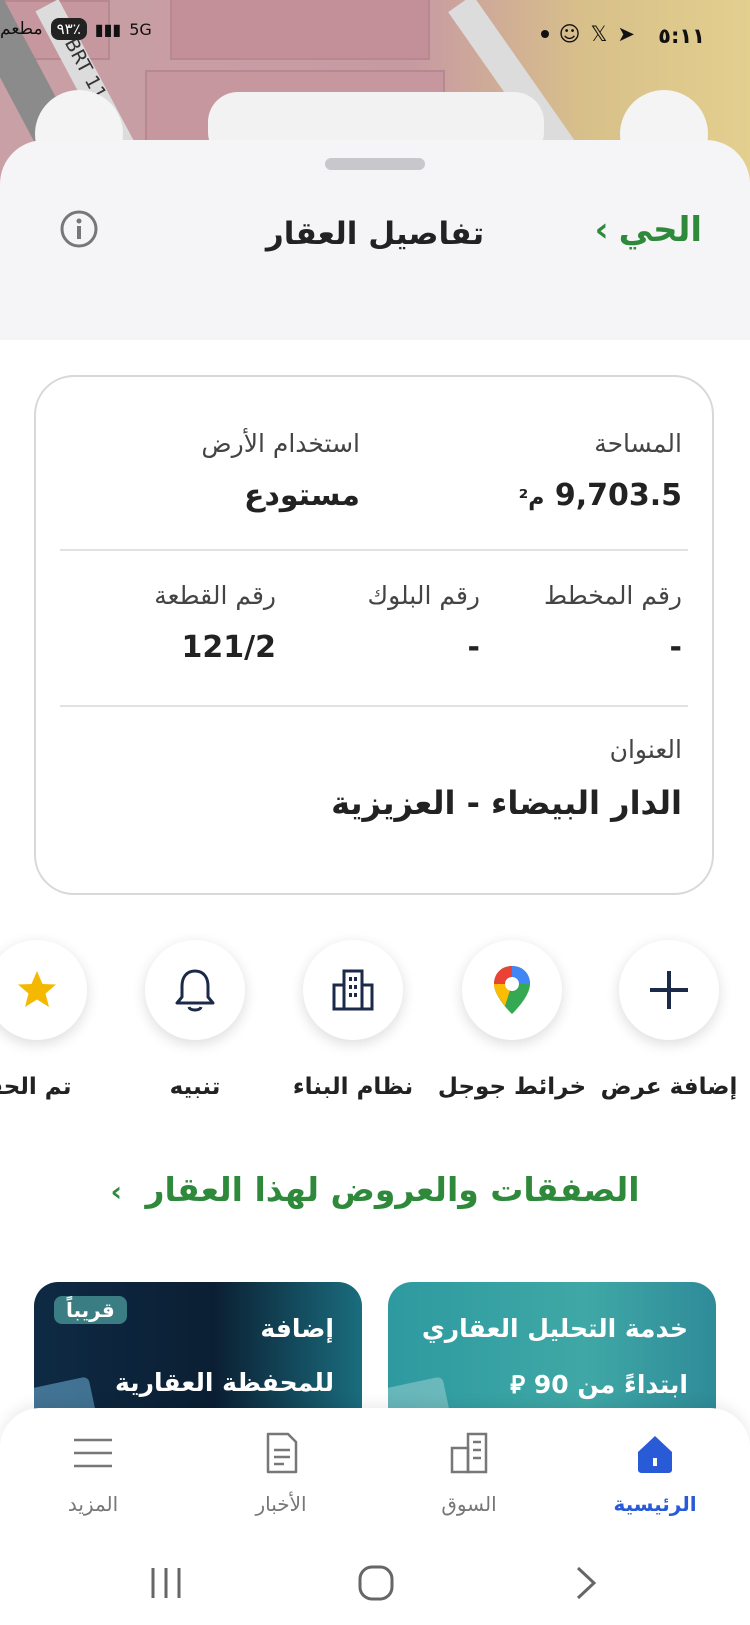 This screenshot has width=750, height=1625. Describe the element at coordinates (93, 1504) in the screenshot. I see `nav-more-label: المزيد` at that location.